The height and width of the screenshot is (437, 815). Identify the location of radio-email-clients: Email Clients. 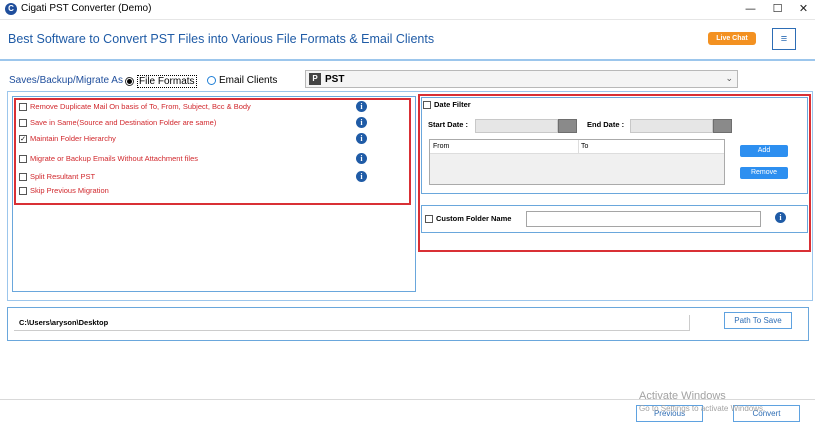
(242, 80).